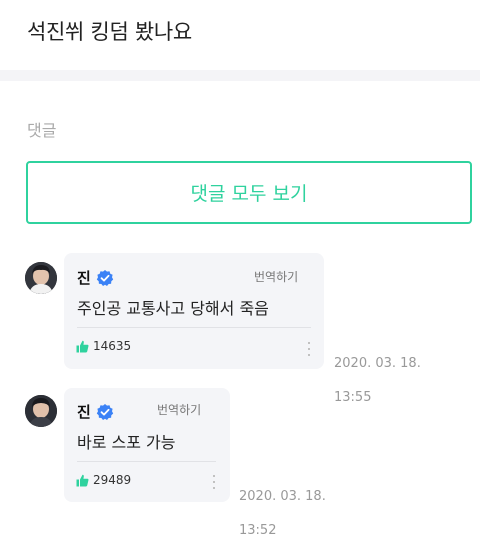 The image size is (480, 556). What do you see at coordinates (249, 192) in the screenshot?
I see `view-all-comments-button: 댓글 모두 보기` at bounding box center [249, 192].